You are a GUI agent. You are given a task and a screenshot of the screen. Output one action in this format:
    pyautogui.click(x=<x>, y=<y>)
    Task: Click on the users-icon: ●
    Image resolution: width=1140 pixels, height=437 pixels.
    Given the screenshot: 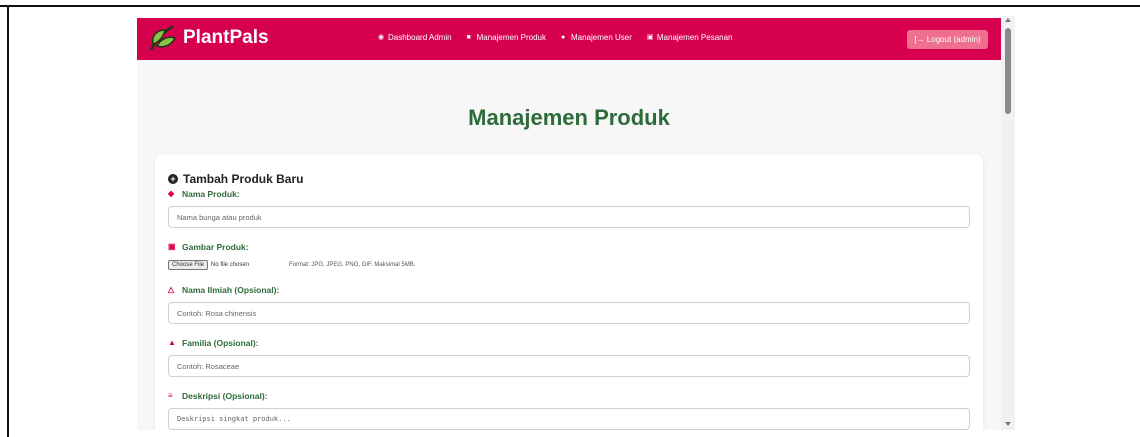 What is the action you would take?
    pyautogui.click(x=563, y=37)
    